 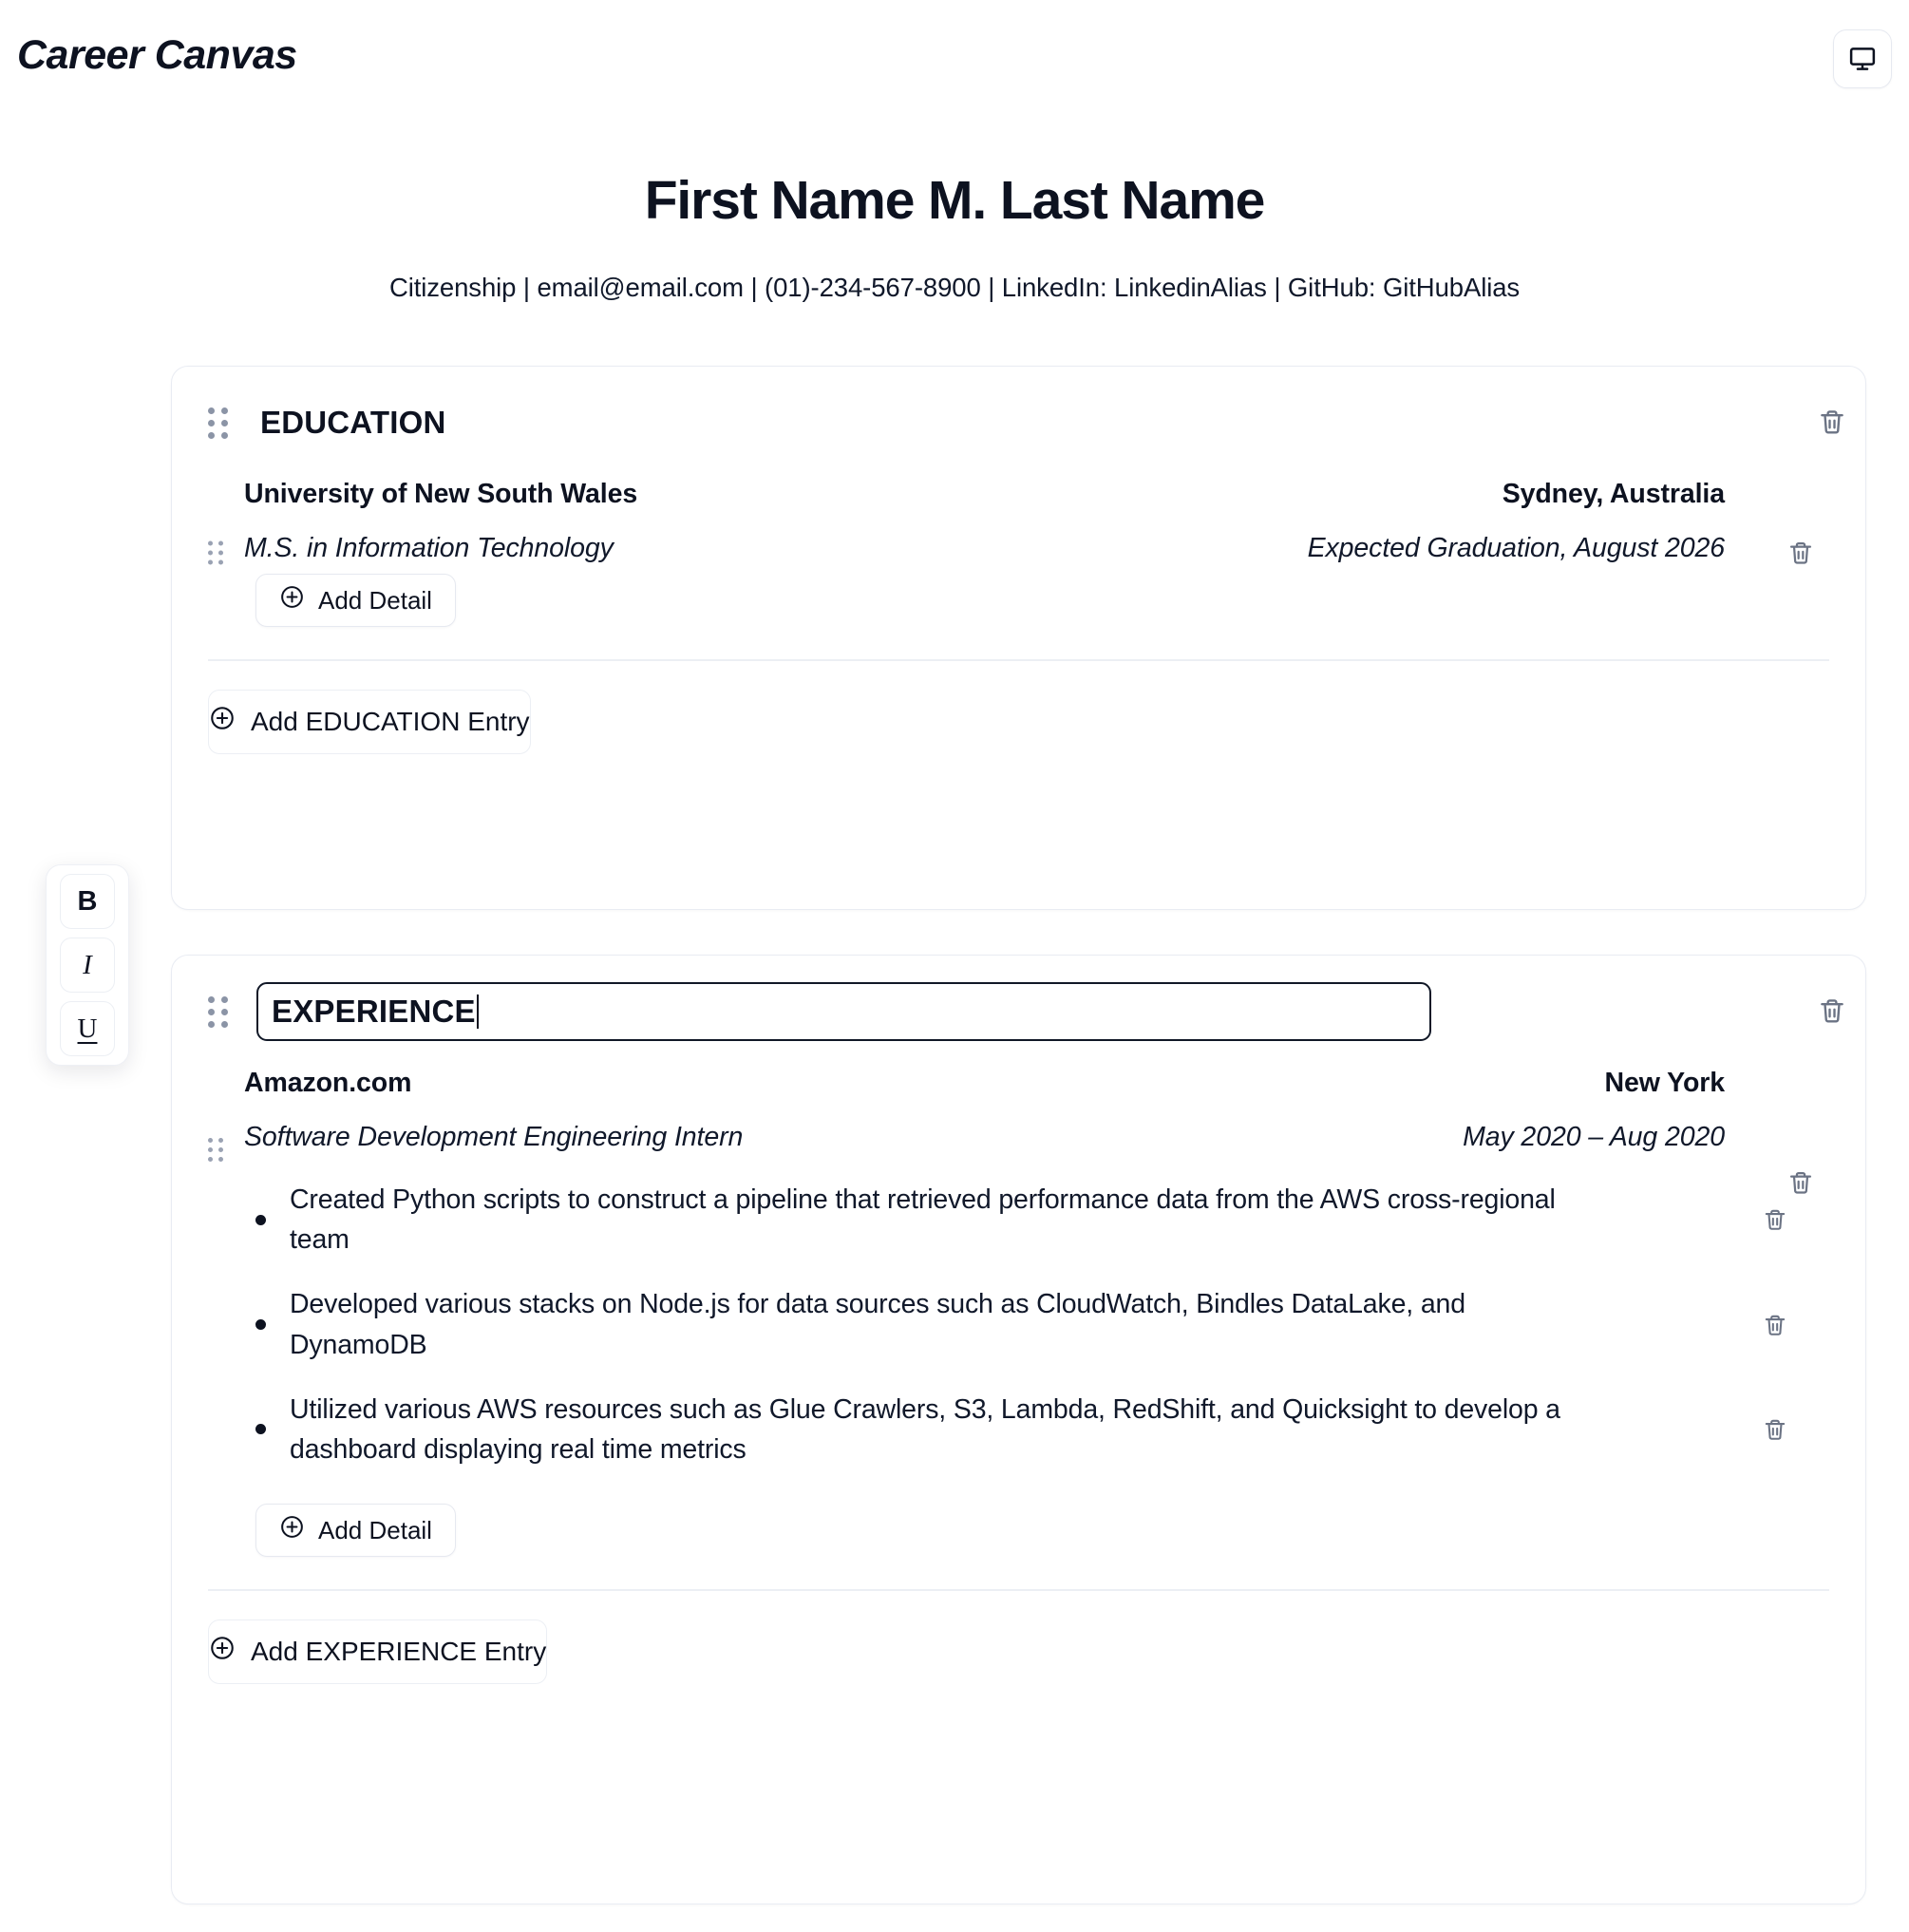 What do you see at coordinates (390, 721) in the screenshot?
I see `add-entry-label: Add EDUCATION Entry` at bounding box center [390, 721].